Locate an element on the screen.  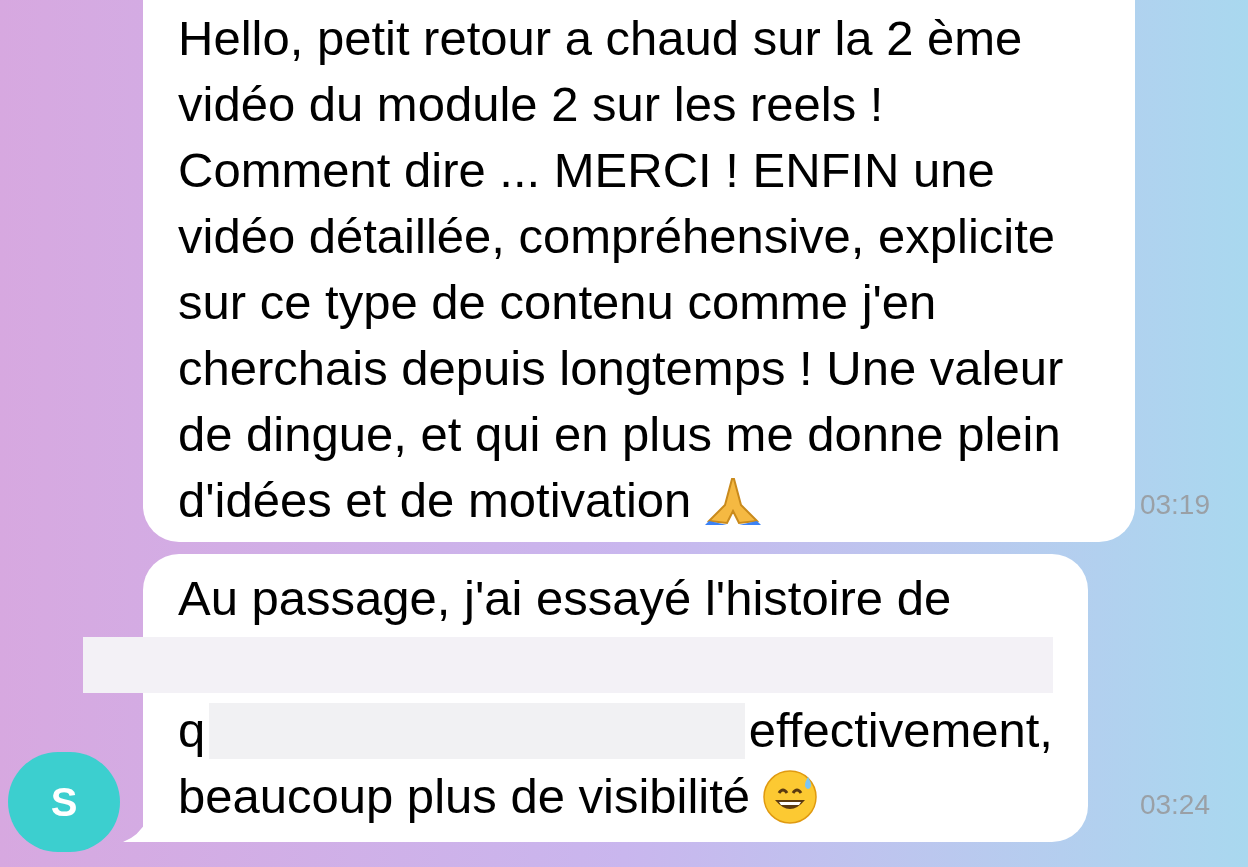
message-text: vidéo détaillée, compréhensive, explicite is located at coordinates (617, 237).